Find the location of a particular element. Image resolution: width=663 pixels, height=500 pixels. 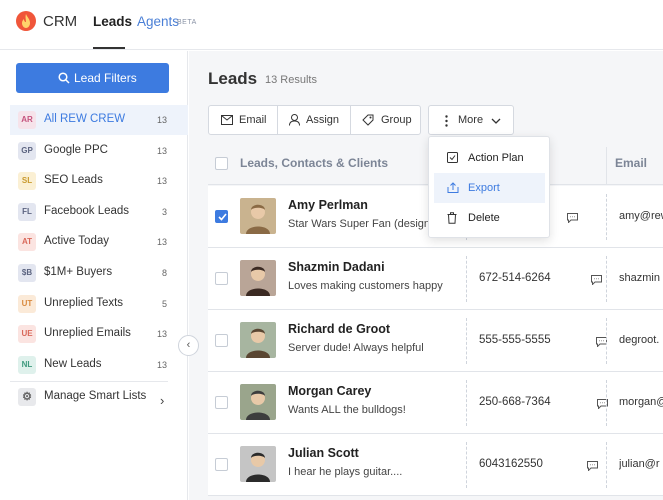

menu-item-label: Delete is located at coordinates (484, 218).